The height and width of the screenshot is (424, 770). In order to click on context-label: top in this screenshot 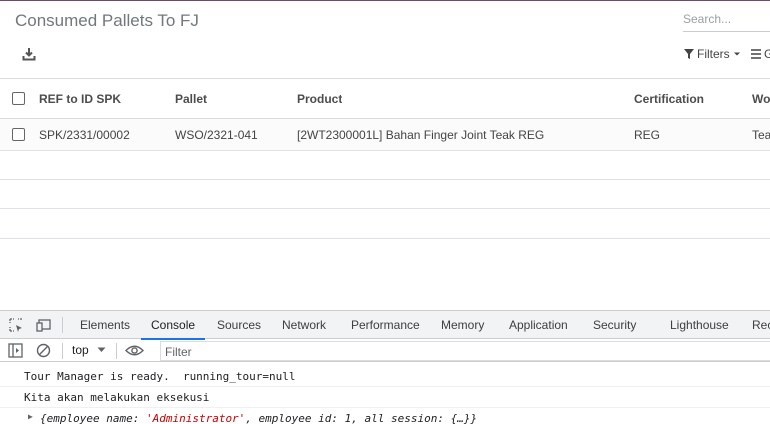, I will do `click(80, 350)`.